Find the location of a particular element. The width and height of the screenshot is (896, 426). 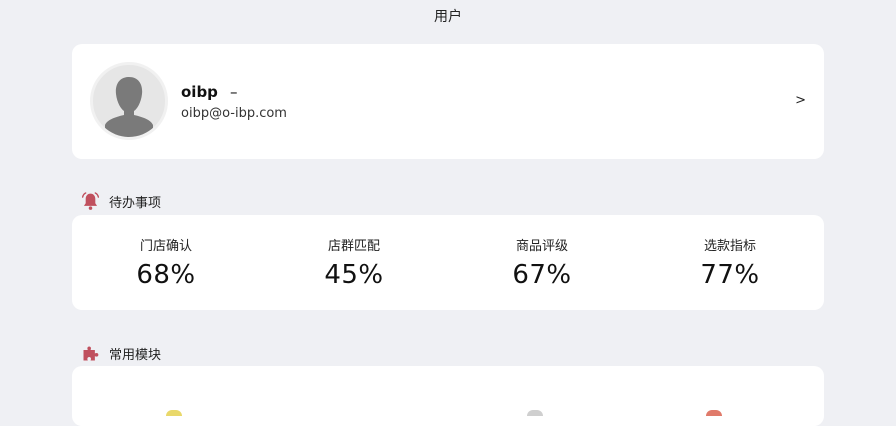

metric-label: 选款指标 is located at coordinates (729, 246).